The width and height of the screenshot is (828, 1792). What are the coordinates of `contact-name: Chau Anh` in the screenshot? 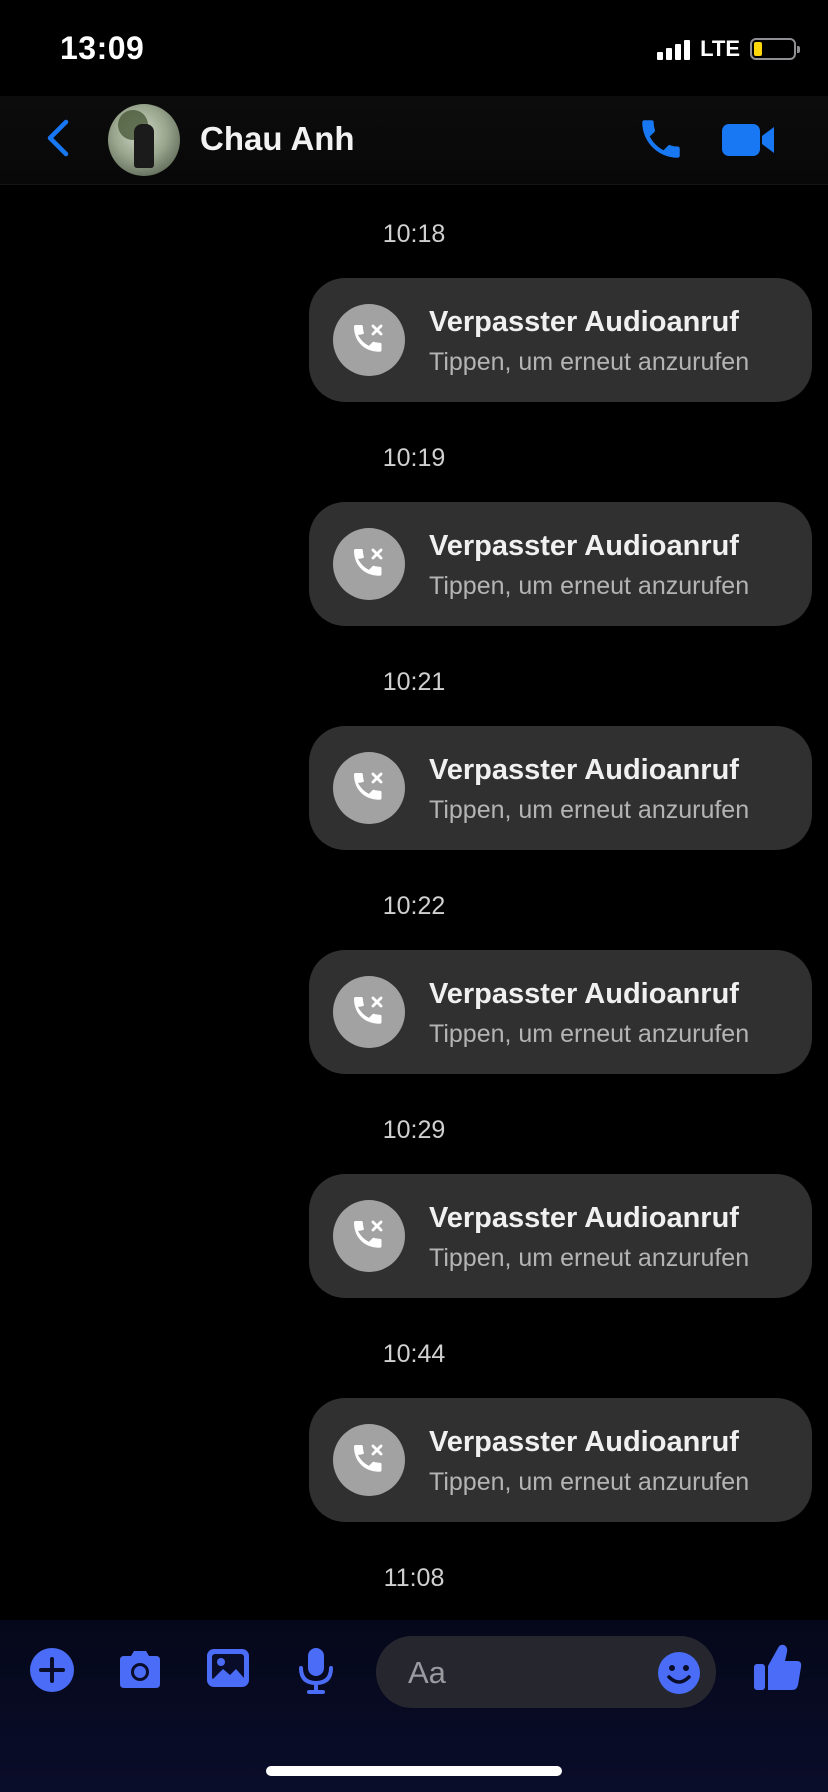 It's located at (277, 139).